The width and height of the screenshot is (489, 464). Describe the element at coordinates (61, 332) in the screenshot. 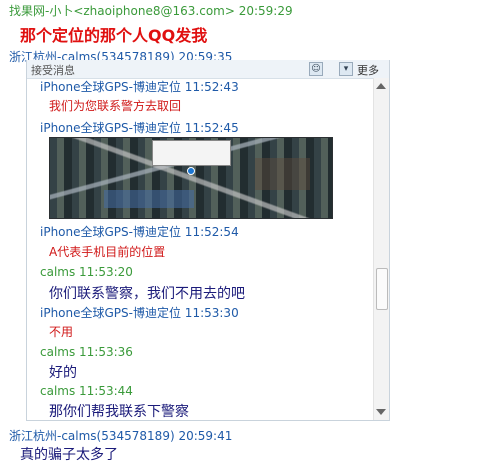

I see `message-content: 不用` at that location.